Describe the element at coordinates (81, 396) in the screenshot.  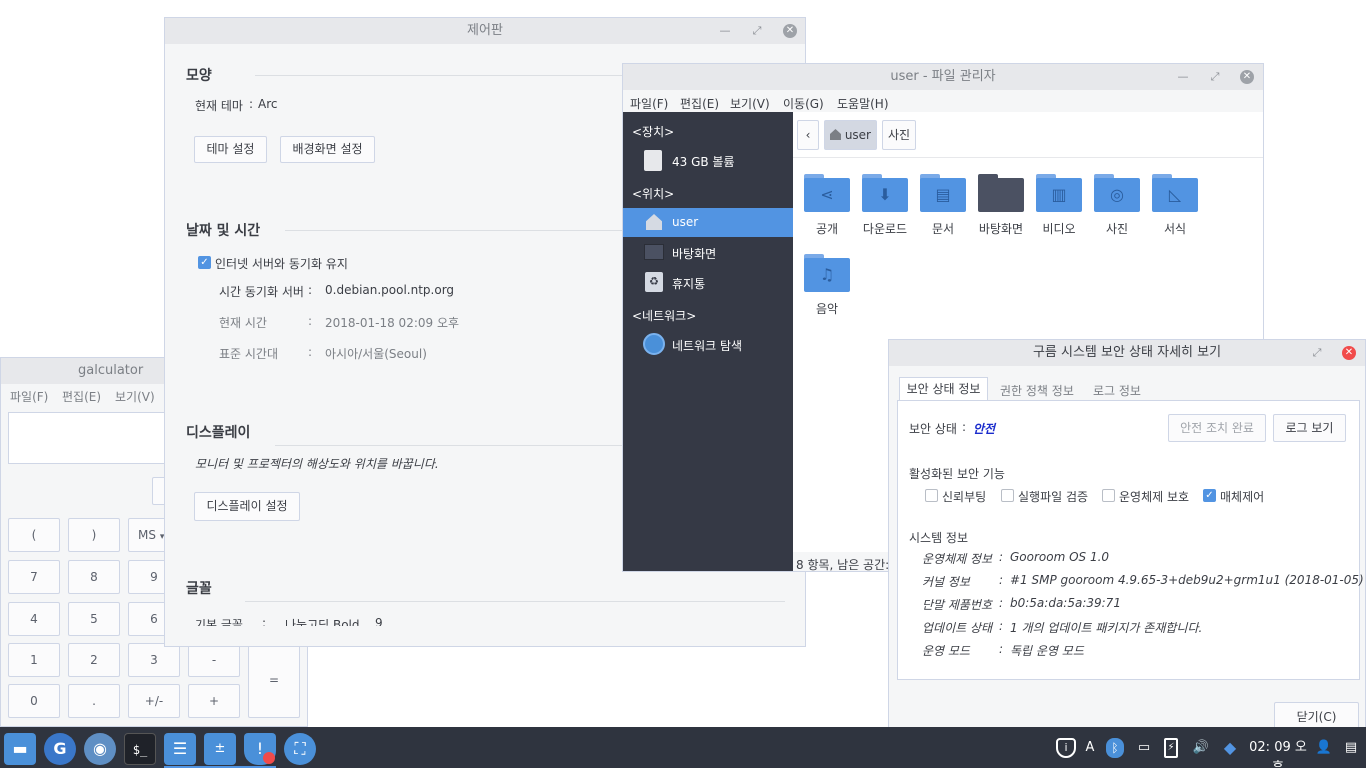
I see `calc-menu-edit: 편집(E)` at that location.